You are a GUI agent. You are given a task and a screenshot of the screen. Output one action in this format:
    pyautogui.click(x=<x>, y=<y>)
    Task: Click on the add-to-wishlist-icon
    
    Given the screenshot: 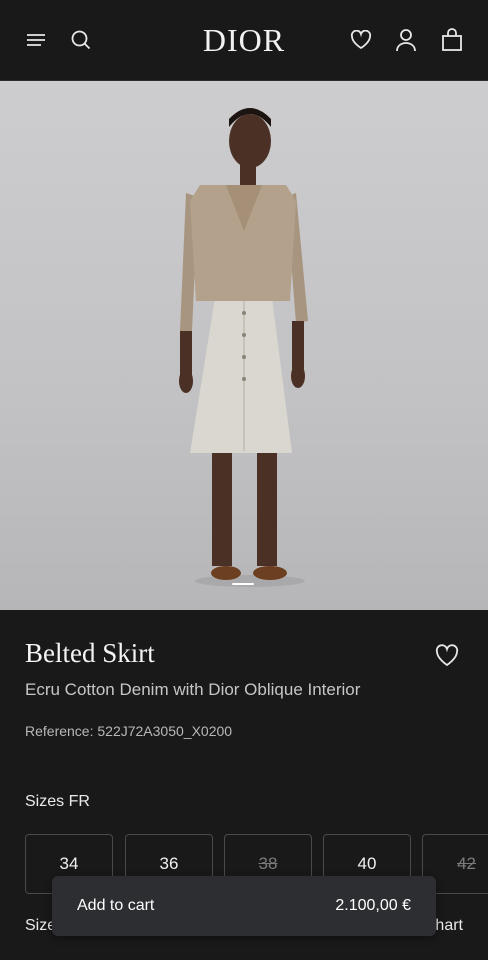 What is the action you would take?
    pyautogui.click(x=447, y=657)
    